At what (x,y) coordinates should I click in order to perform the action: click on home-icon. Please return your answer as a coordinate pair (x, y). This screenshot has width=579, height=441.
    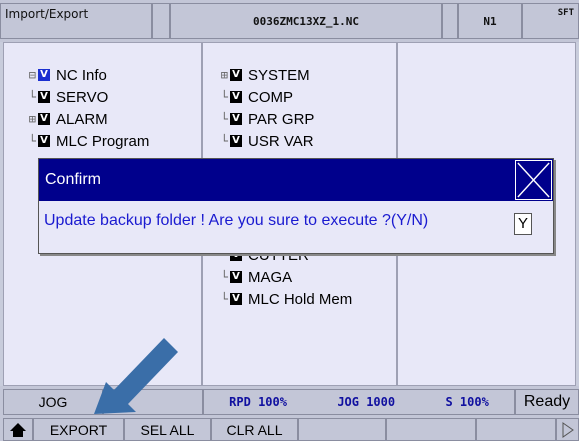
    Looking at the image, I should click on (18, 429).